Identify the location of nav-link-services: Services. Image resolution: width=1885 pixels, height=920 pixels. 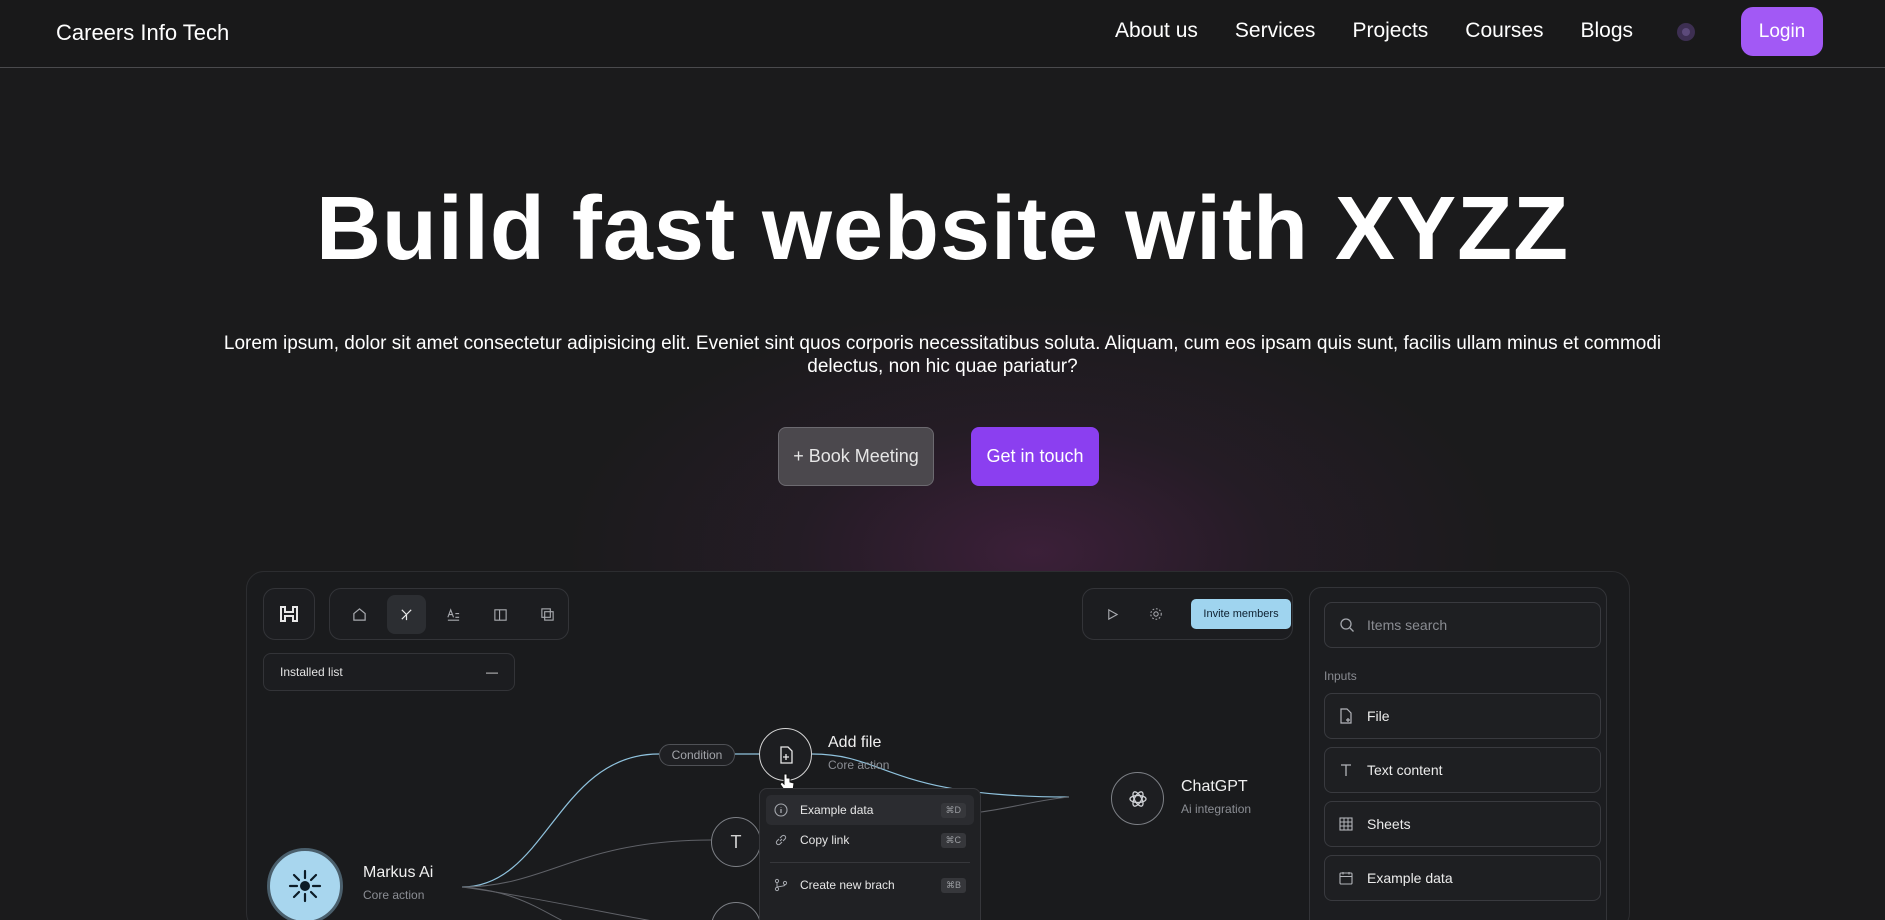
(1275, 31).